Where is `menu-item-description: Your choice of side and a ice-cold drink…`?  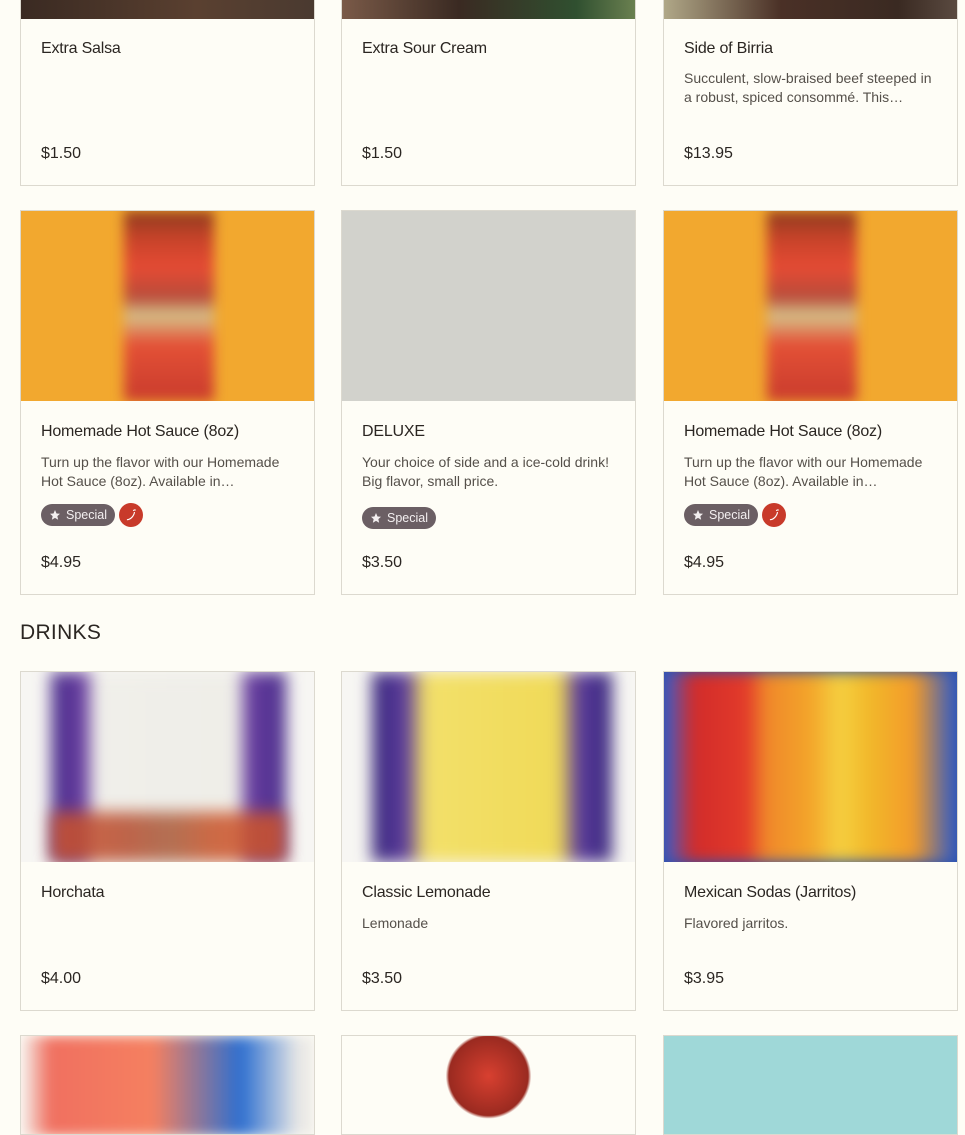
menu-item-description: Your choice of side and a ice-cold drink… is located at coordinates (485, 471).